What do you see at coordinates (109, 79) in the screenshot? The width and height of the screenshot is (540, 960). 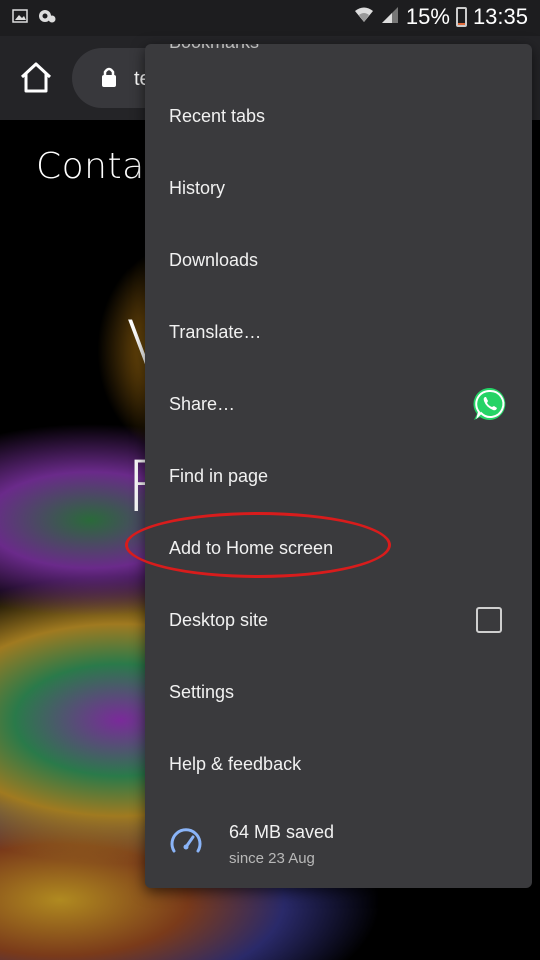 I see `lock-icon` at bounding box center [109, 79].